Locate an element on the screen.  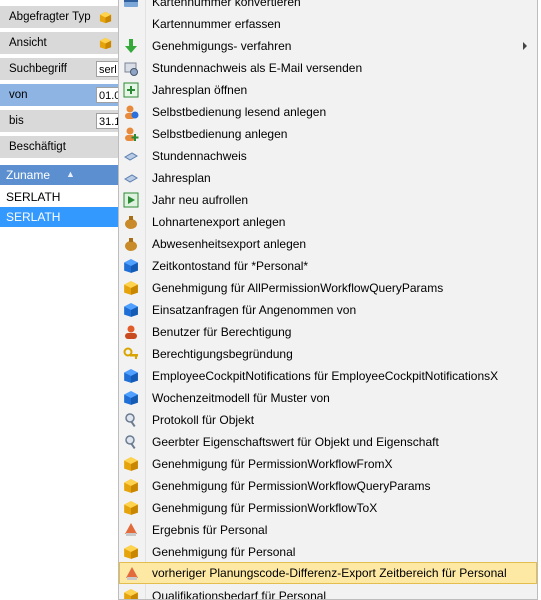
menu-item-label: Jahresplan öffnen is located at coordinates (200, 90).